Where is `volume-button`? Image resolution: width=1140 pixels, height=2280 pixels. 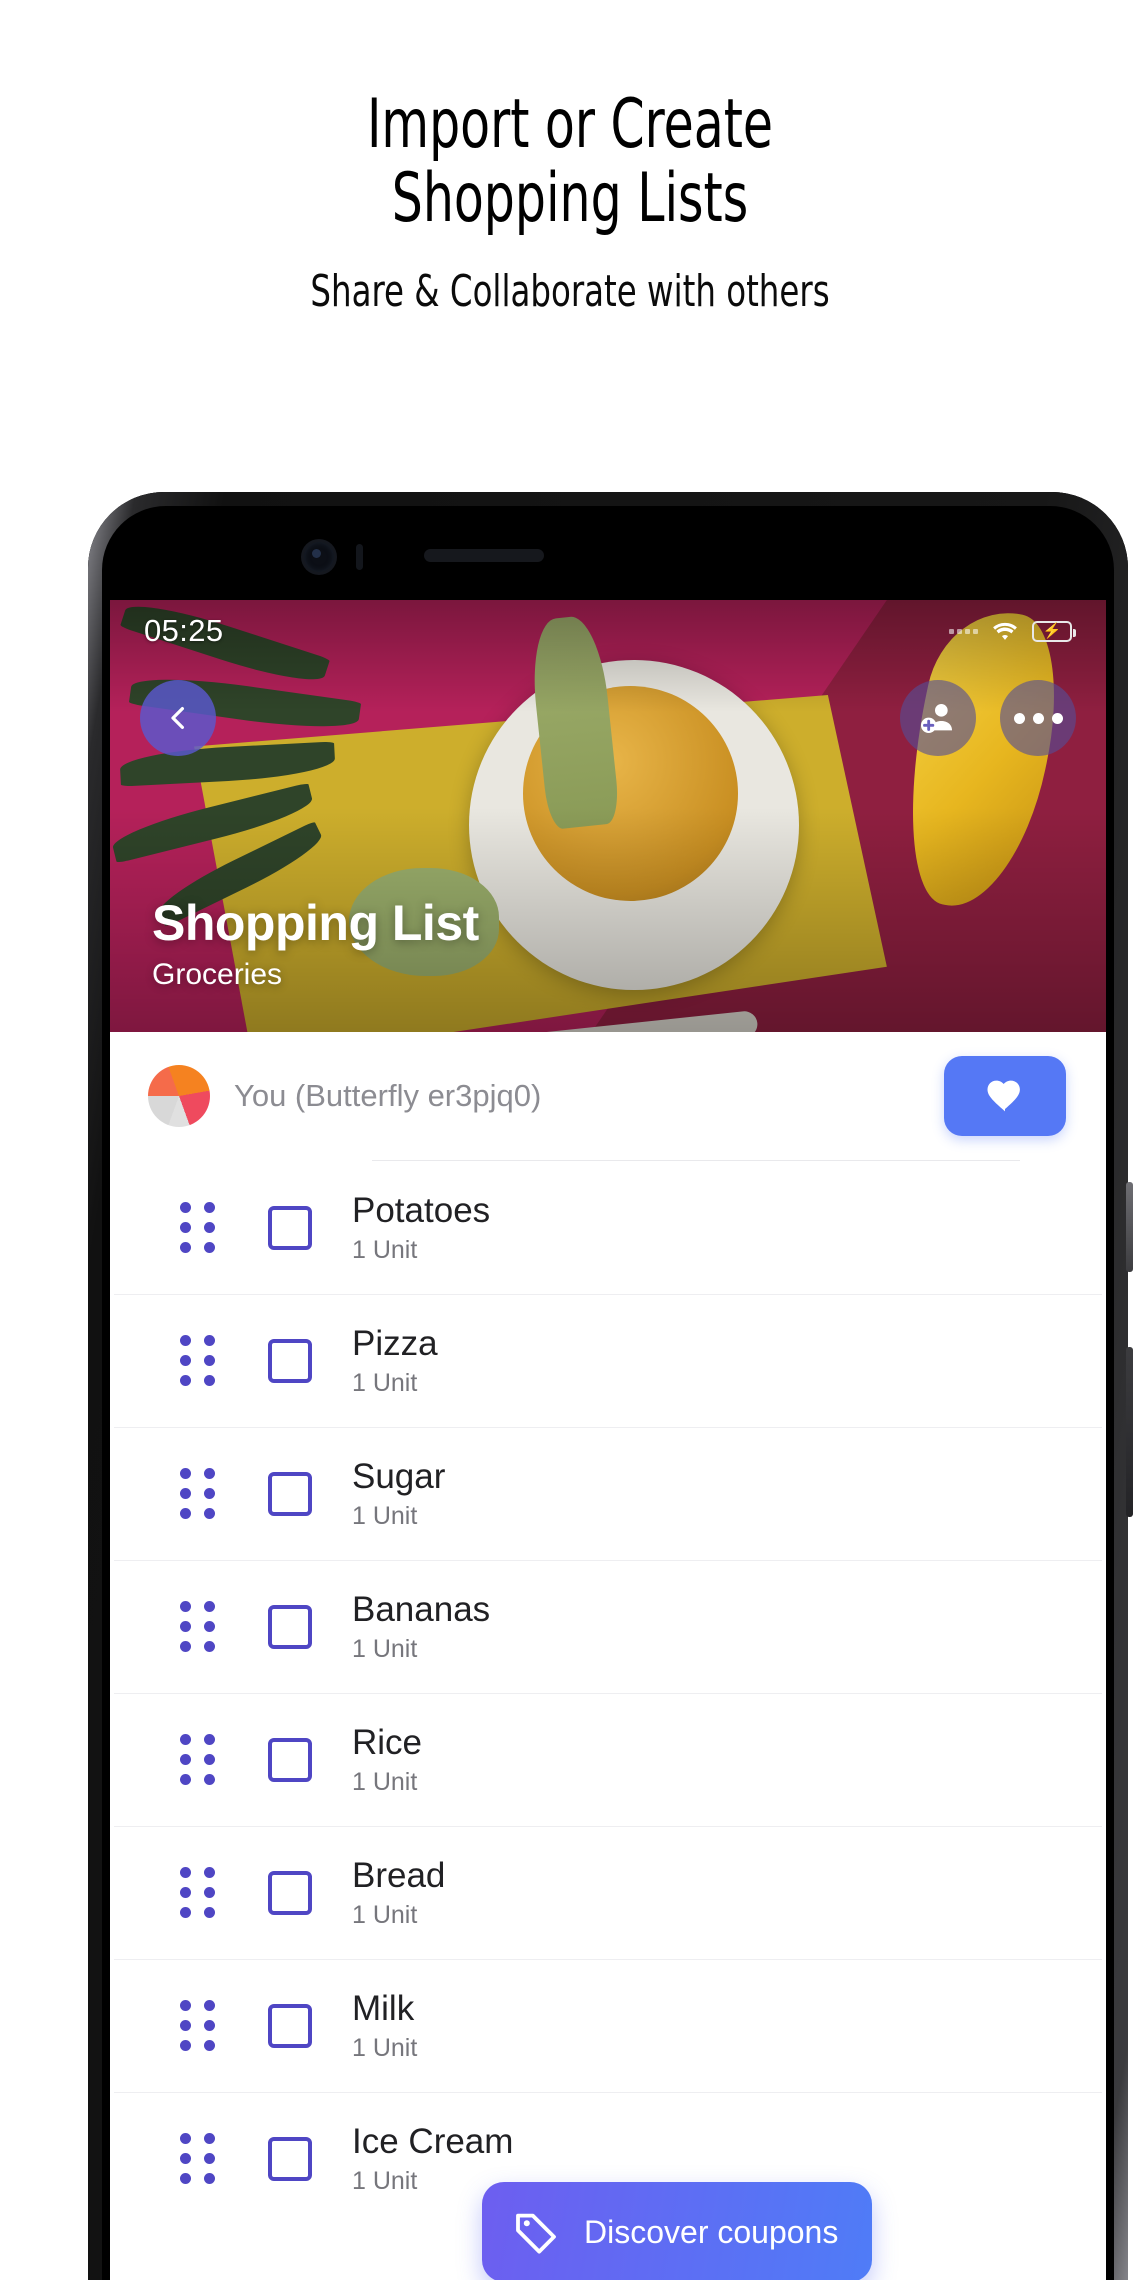
volume-button is located at coordinates (1129, 1432).